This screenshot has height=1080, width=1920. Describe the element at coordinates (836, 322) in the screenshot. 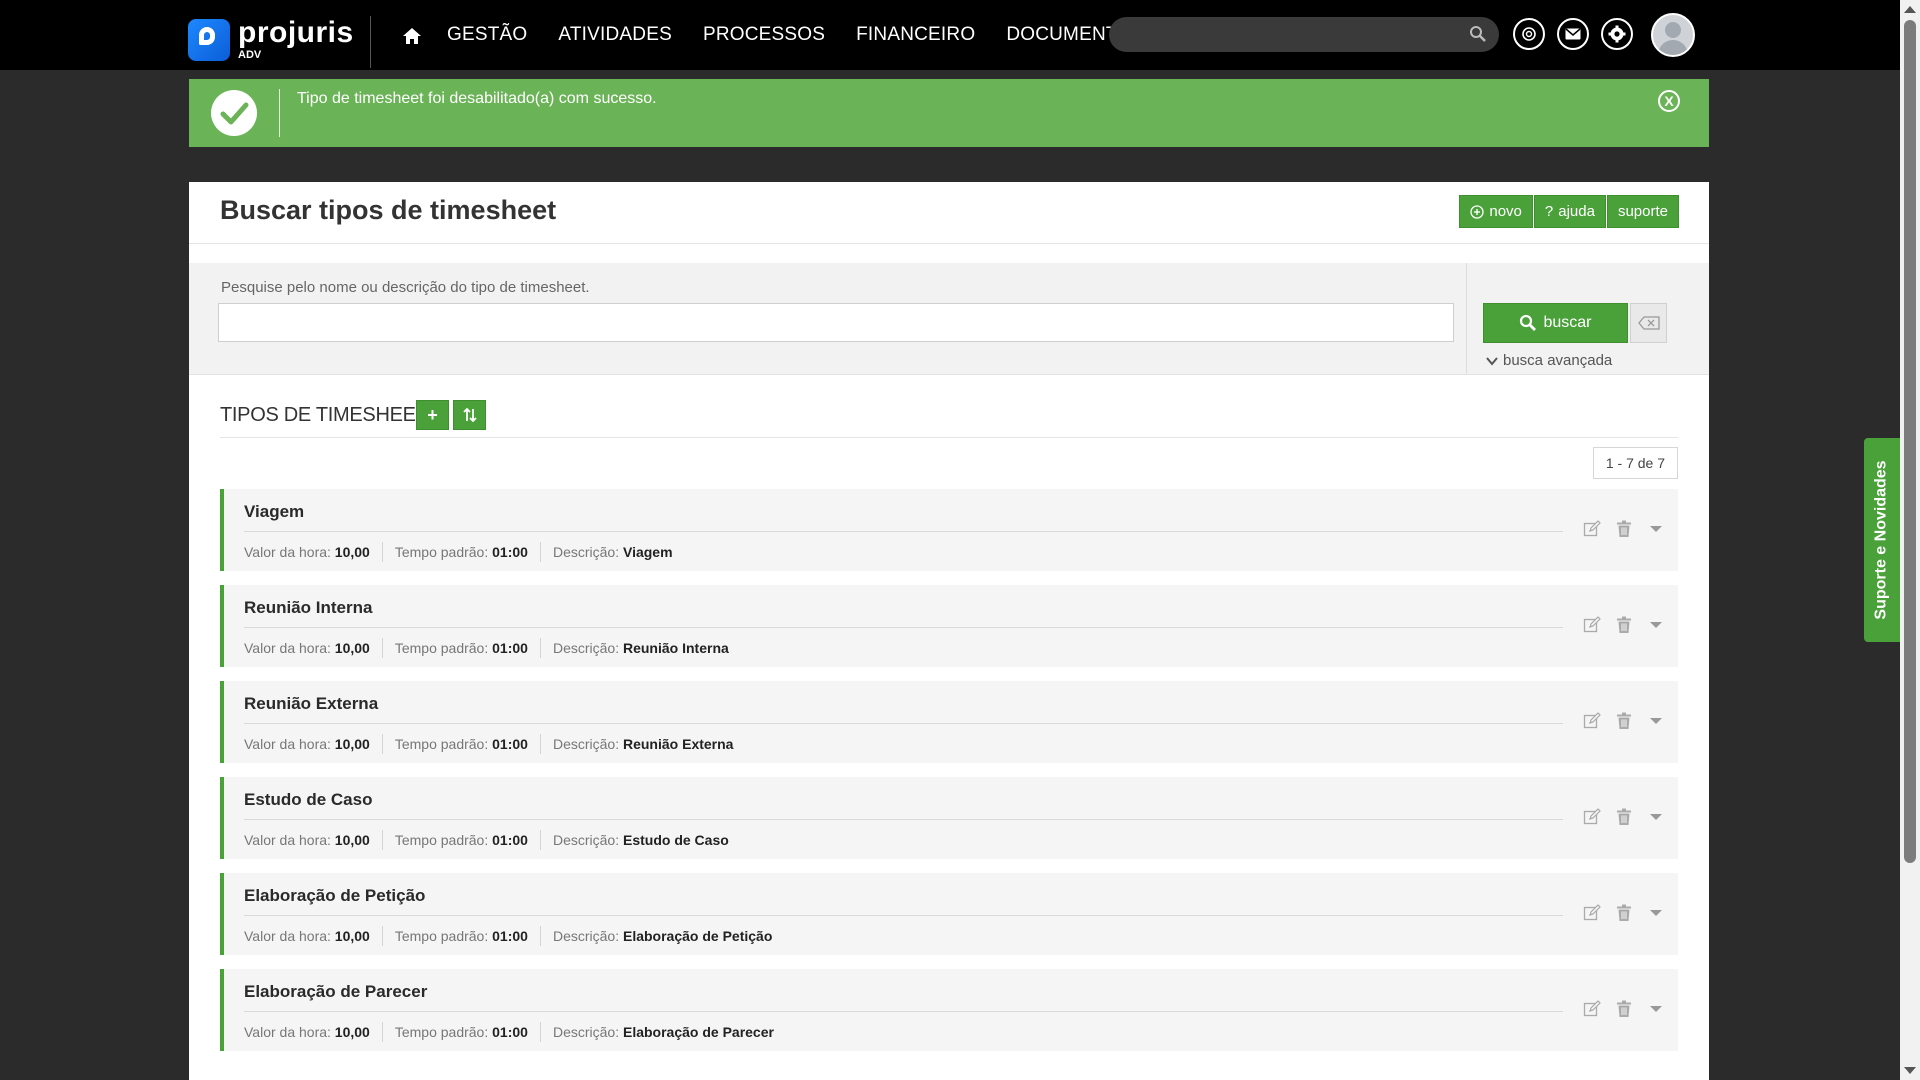

I see `search-input` at that location.